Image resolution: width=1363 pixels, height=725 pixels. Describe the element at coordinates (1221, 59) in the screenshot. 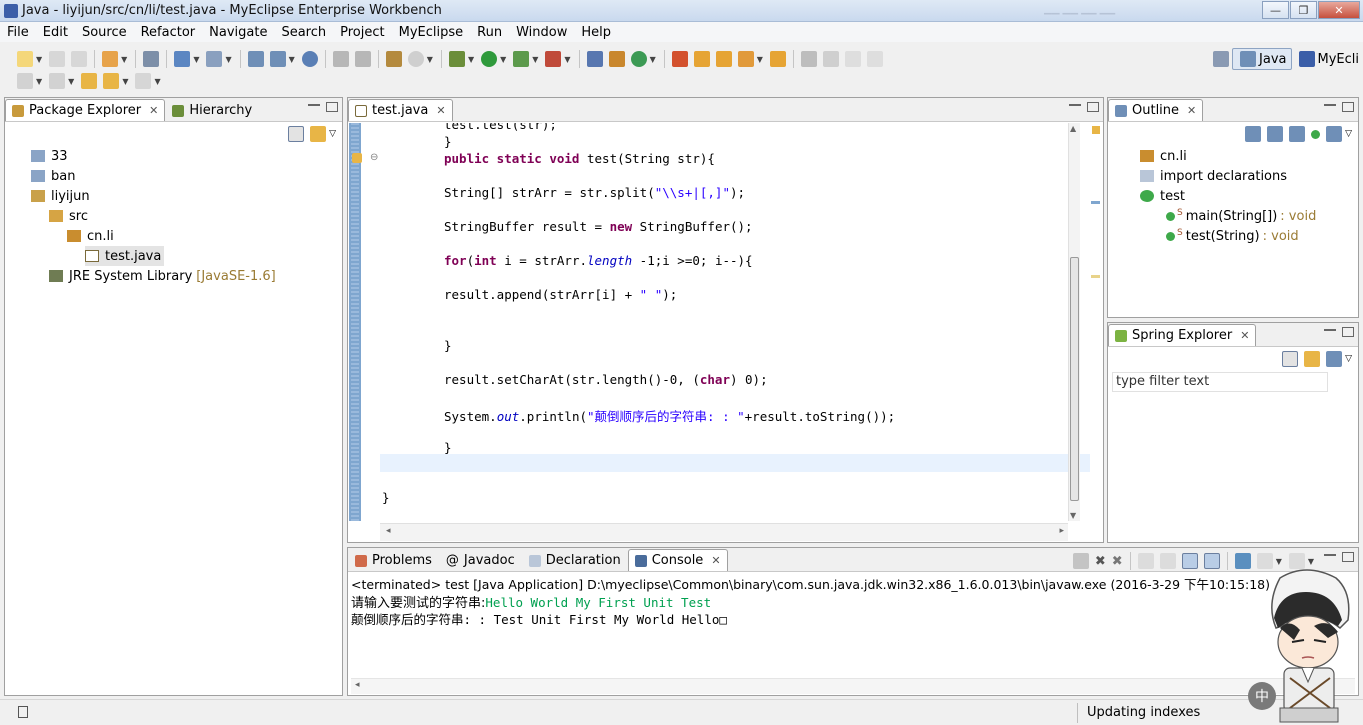

I see `open-perspective-icon` at that location.